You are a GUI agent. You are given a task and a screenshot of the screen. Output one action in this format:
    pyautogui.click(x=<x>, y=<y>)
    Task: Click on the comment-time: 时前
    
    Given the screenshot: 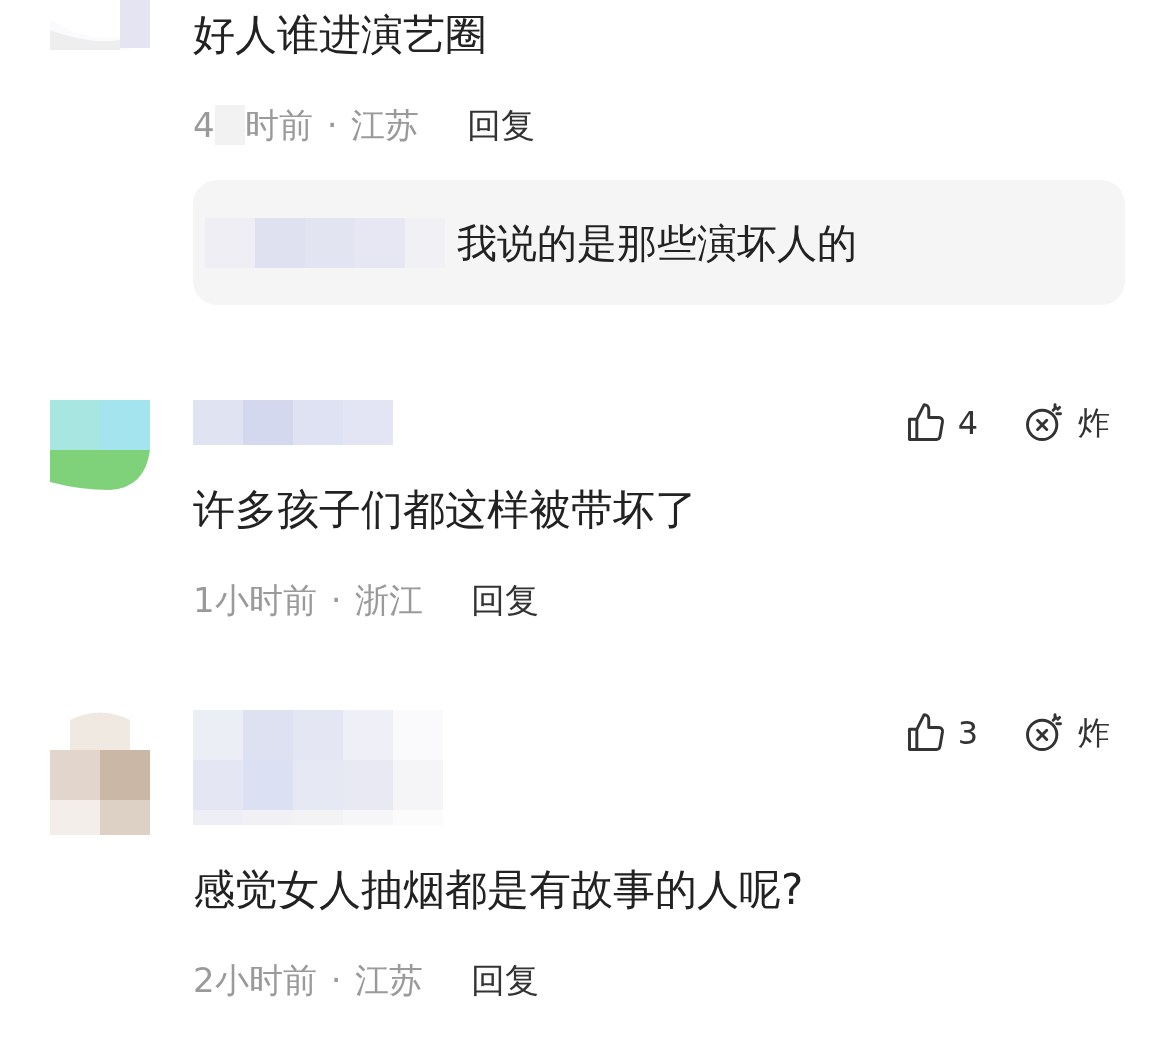 What is the action you would take?
    pyautogui.click(x=278, y=125)
    